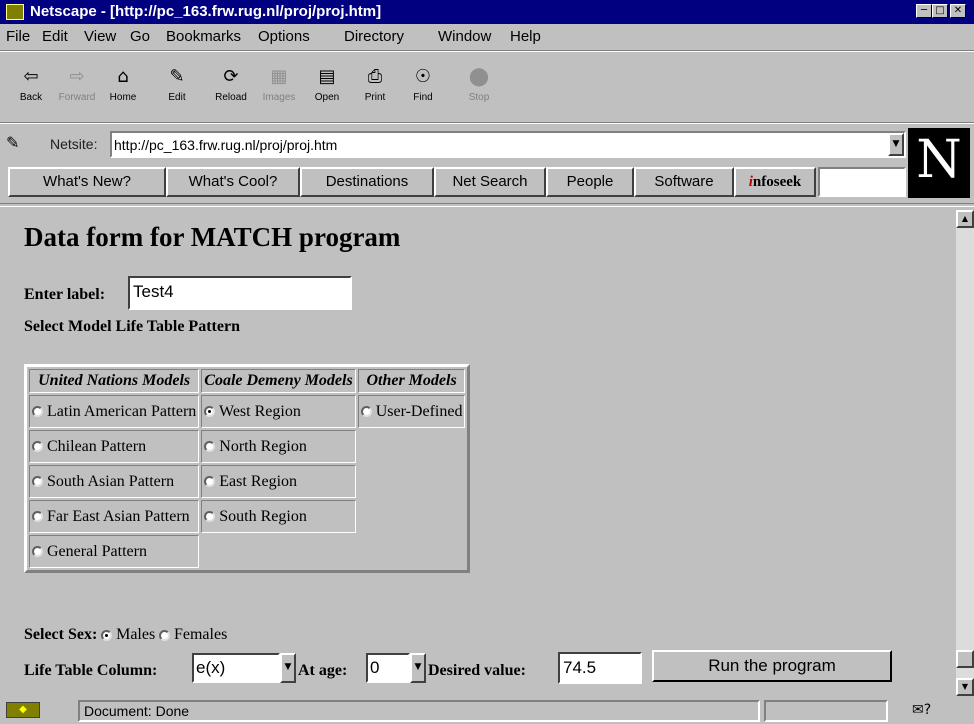 This screenshot has width=974, height=724. I want to click on radio-latin-american, so click(37, 412).